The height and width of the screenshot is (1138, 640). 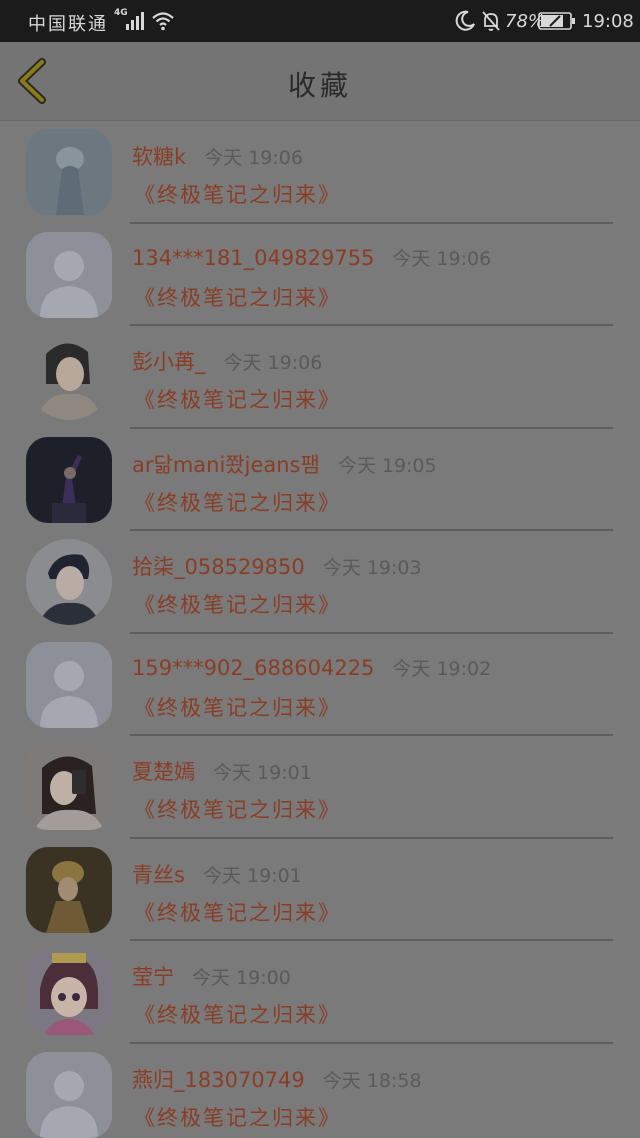 I want to click on list-item: 拾柒_058529850 今天 19:03 《终极笔记之归来》, so click(x=320, y=582).